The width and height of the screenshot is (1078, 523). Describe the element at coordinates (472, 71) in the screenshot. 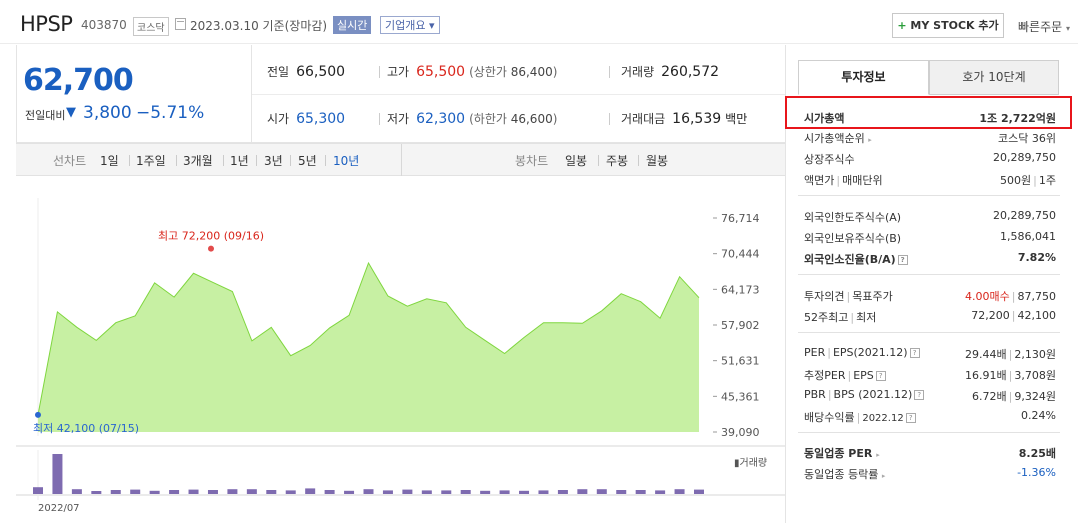

I see `high-price: 고가 65,500 (상한가 86,400)` at that location.